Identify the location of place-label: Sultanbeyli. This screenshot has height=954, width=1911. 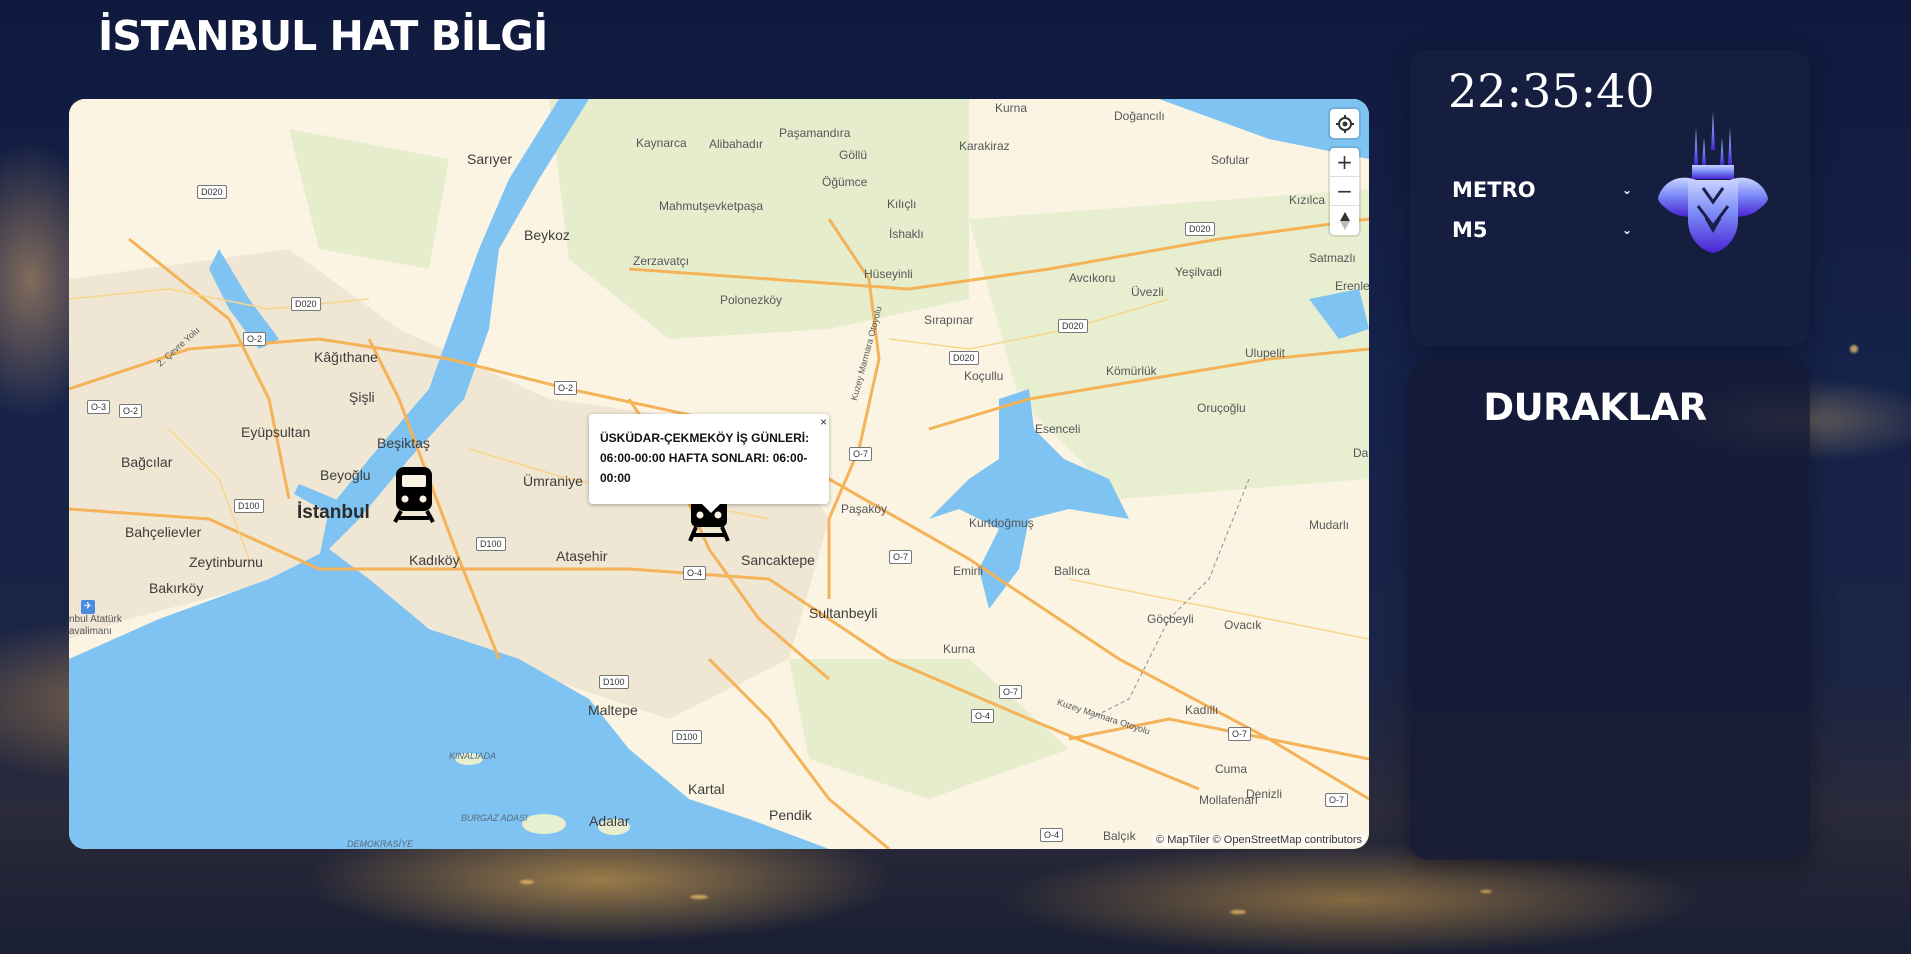
(843, 613).